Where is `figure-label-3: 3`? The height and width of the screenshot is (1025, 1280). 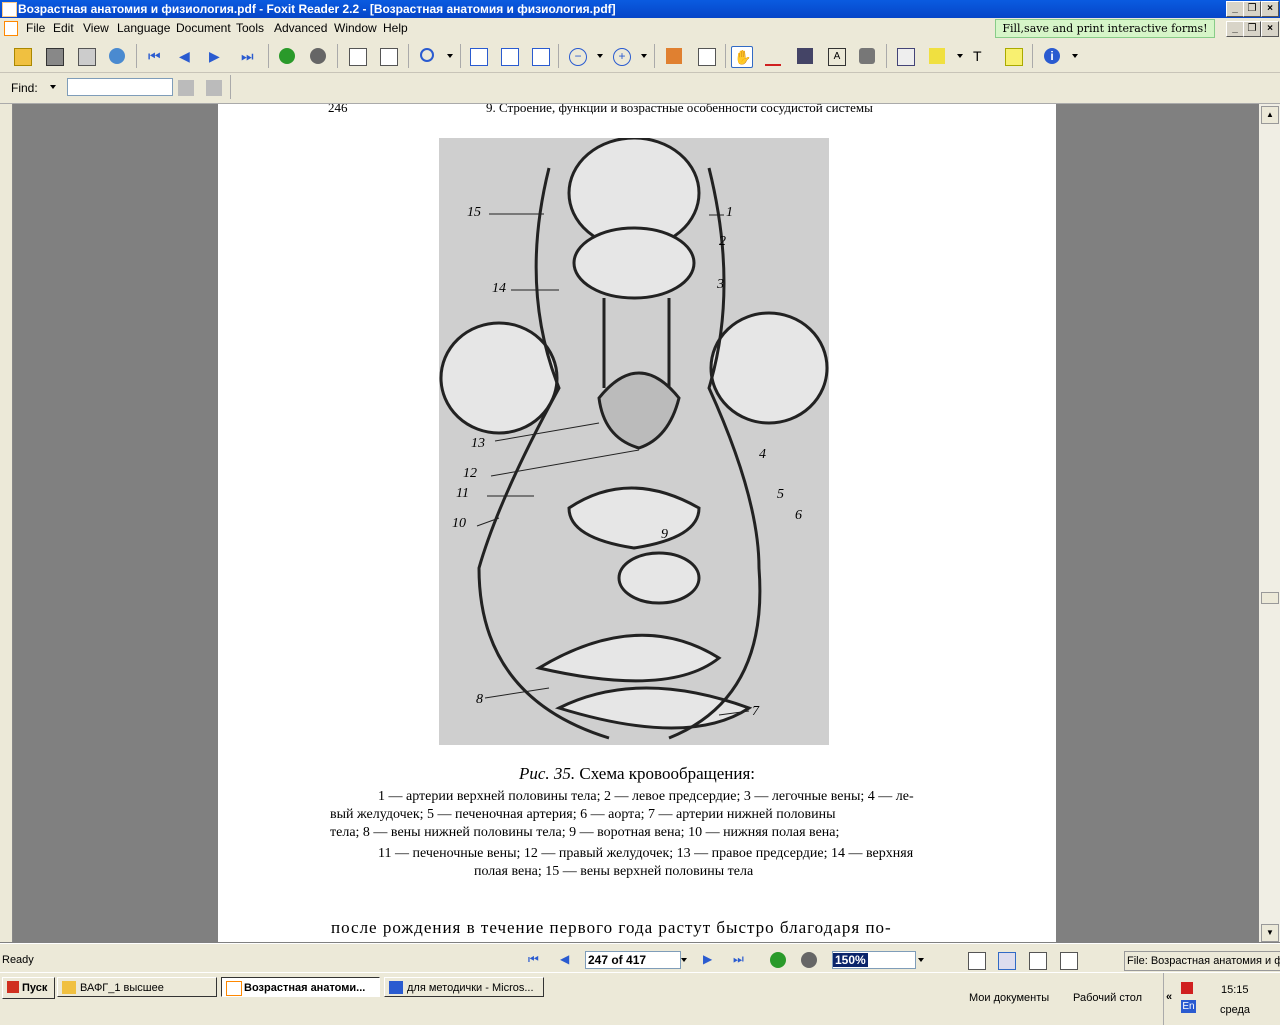 figure-label-3: 3 is located at coordinates (720, 284).